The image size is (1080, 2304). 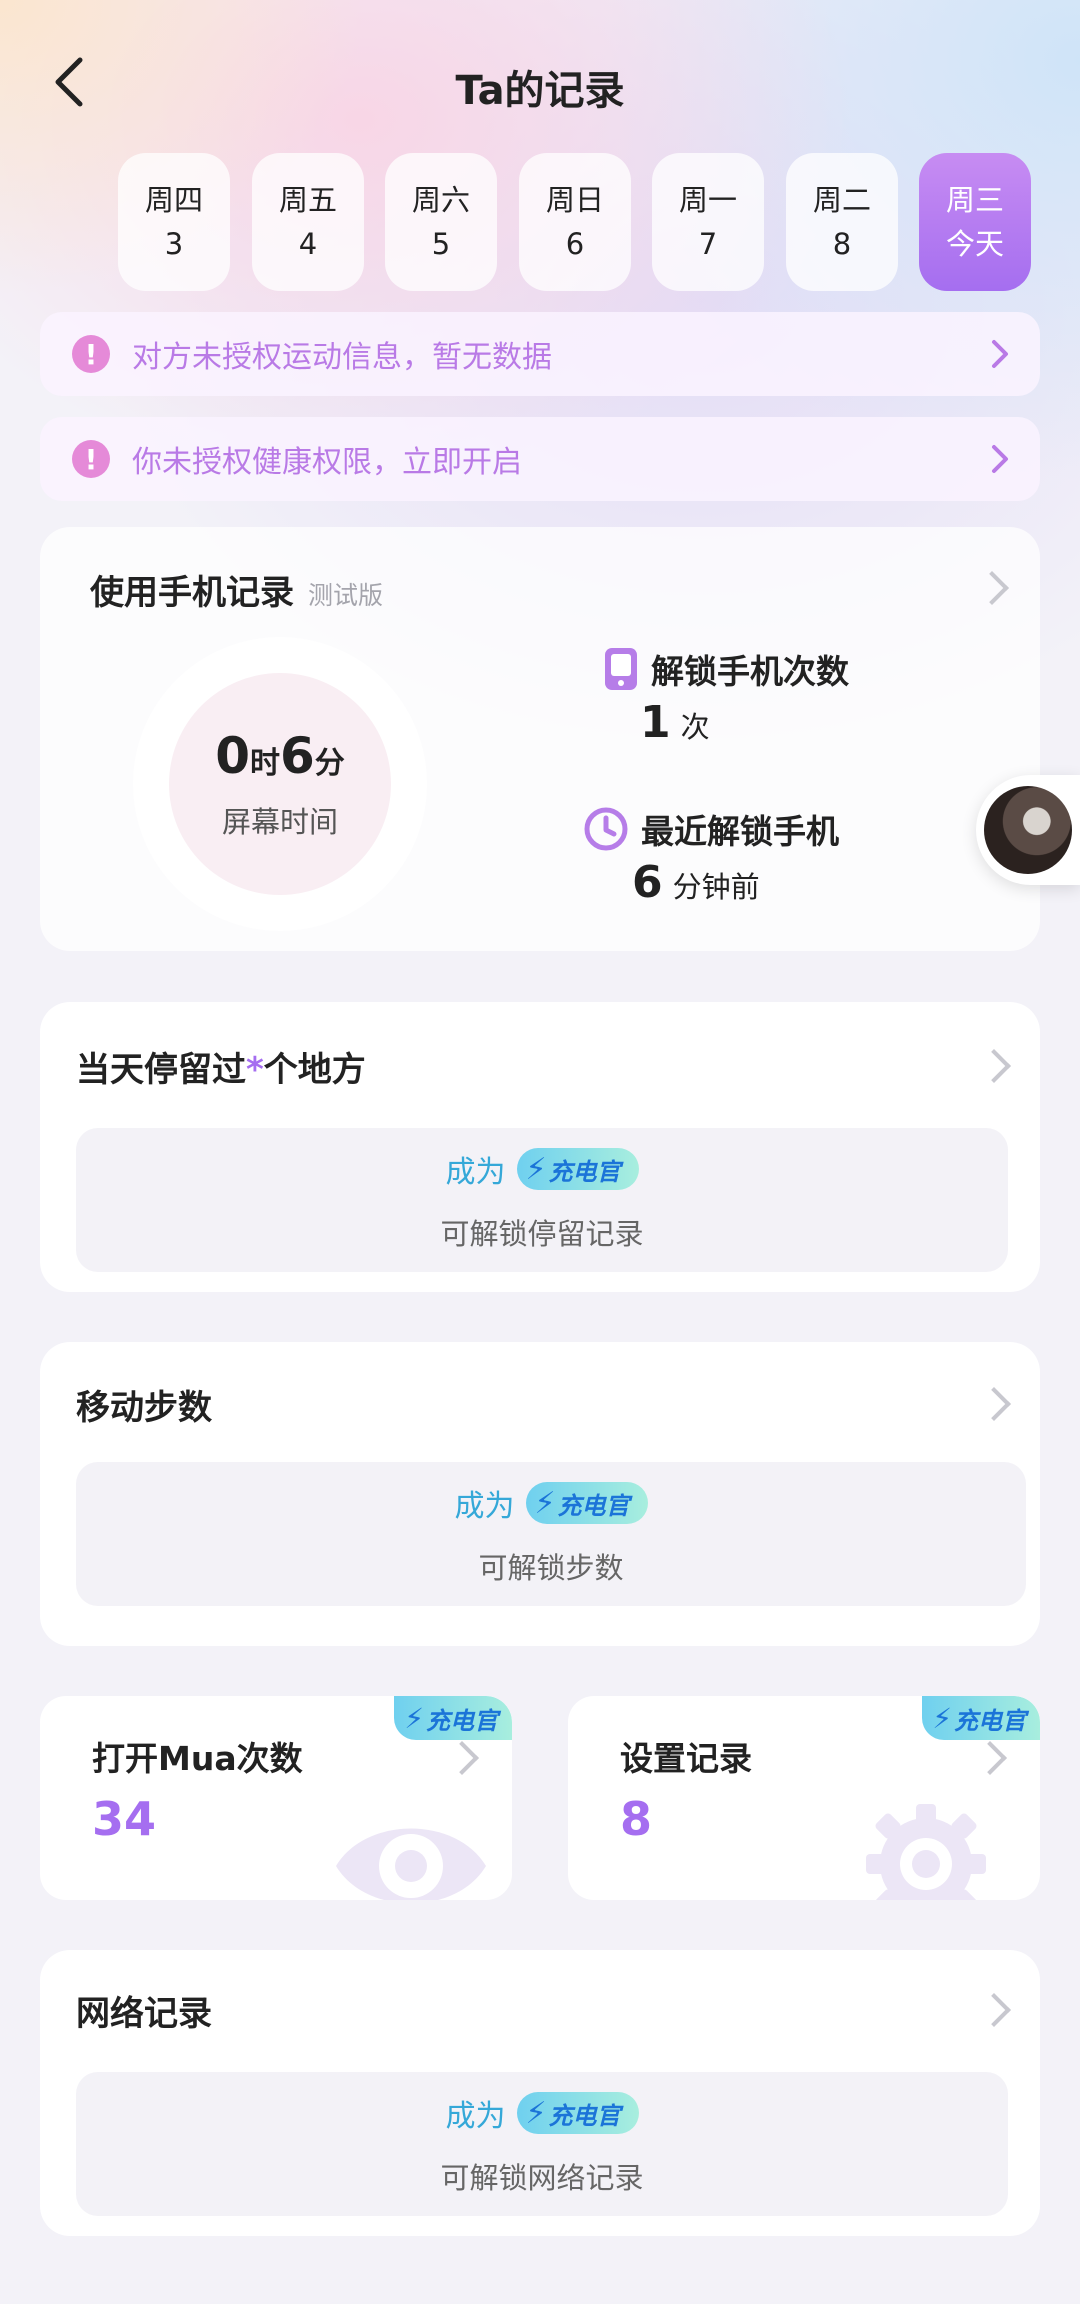 I want to click on avatar, so click(x=1028, y=830).